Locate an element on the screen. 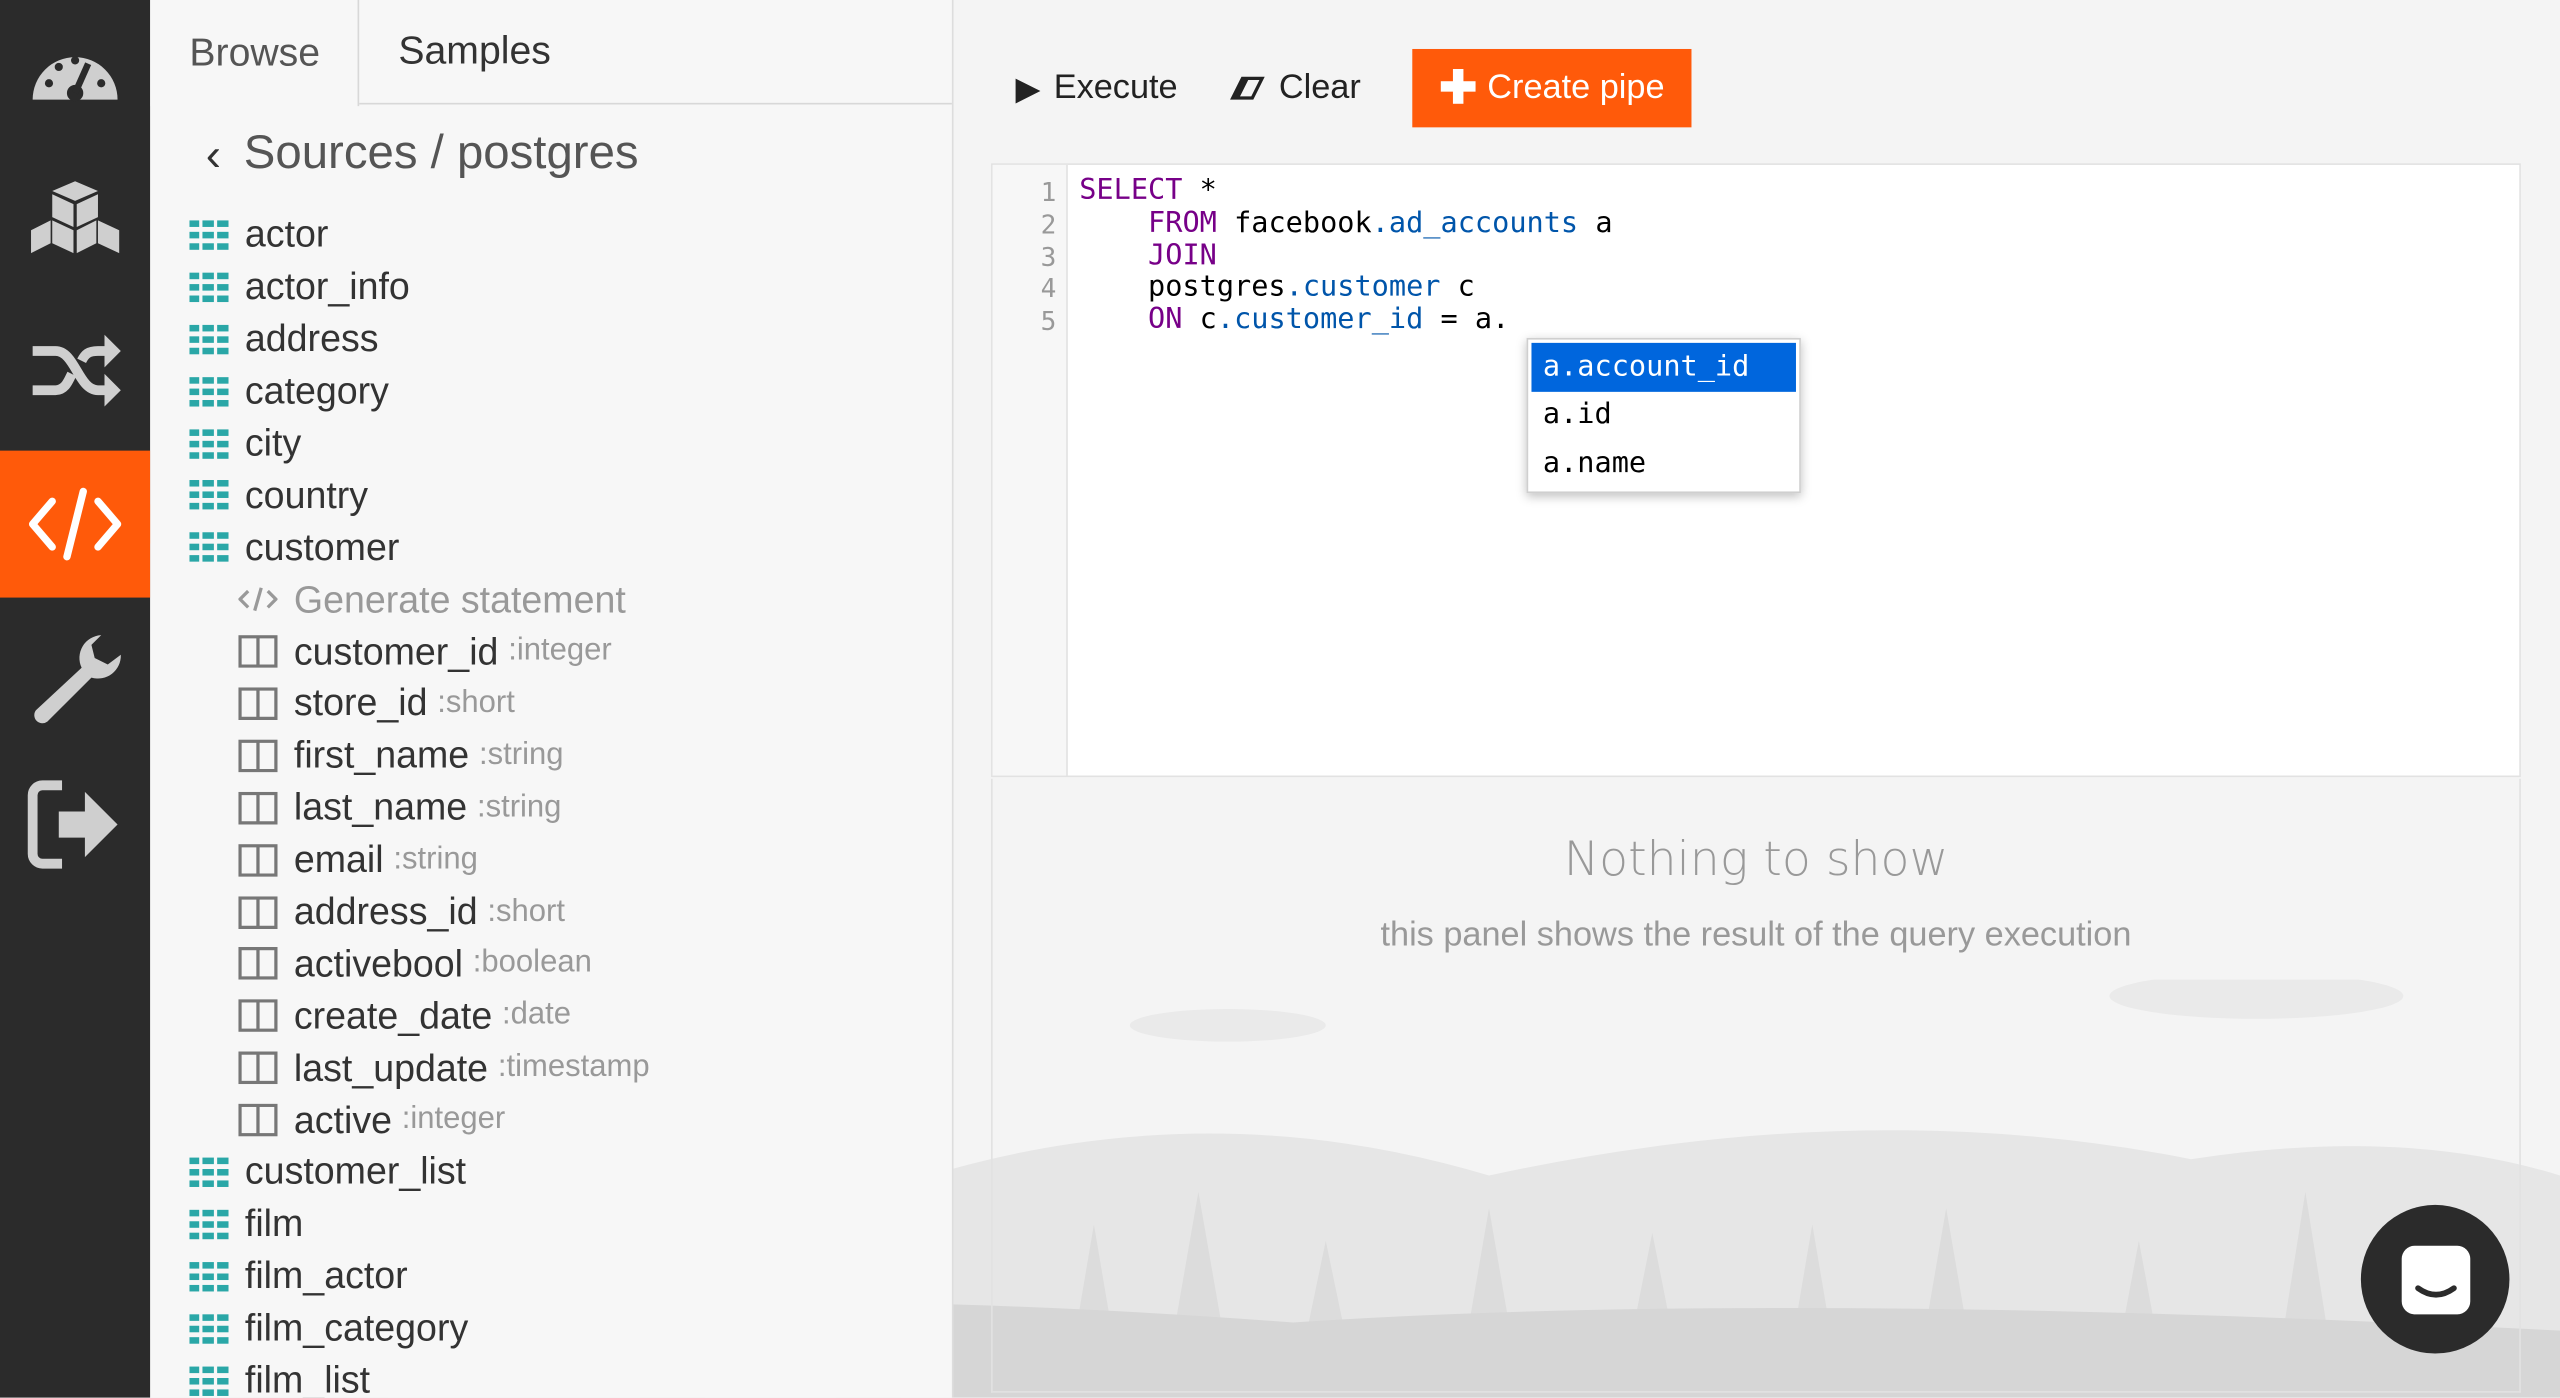  breadcrumb-label: Sources / postgres is located at coordinates (441, 153).